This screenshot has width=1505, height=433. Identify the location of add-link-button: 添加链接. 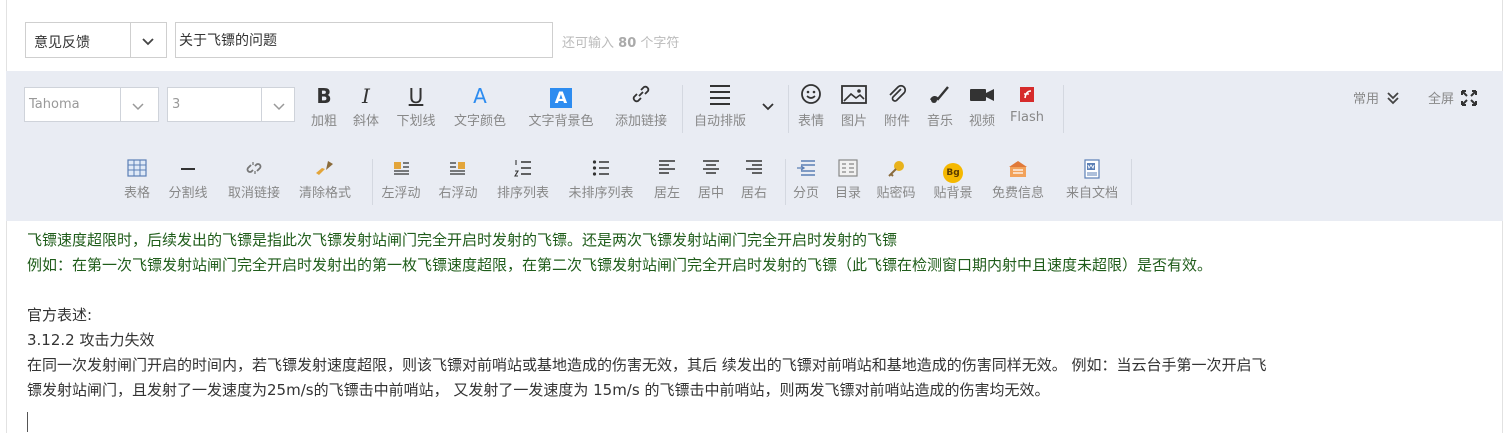
(641, 106).